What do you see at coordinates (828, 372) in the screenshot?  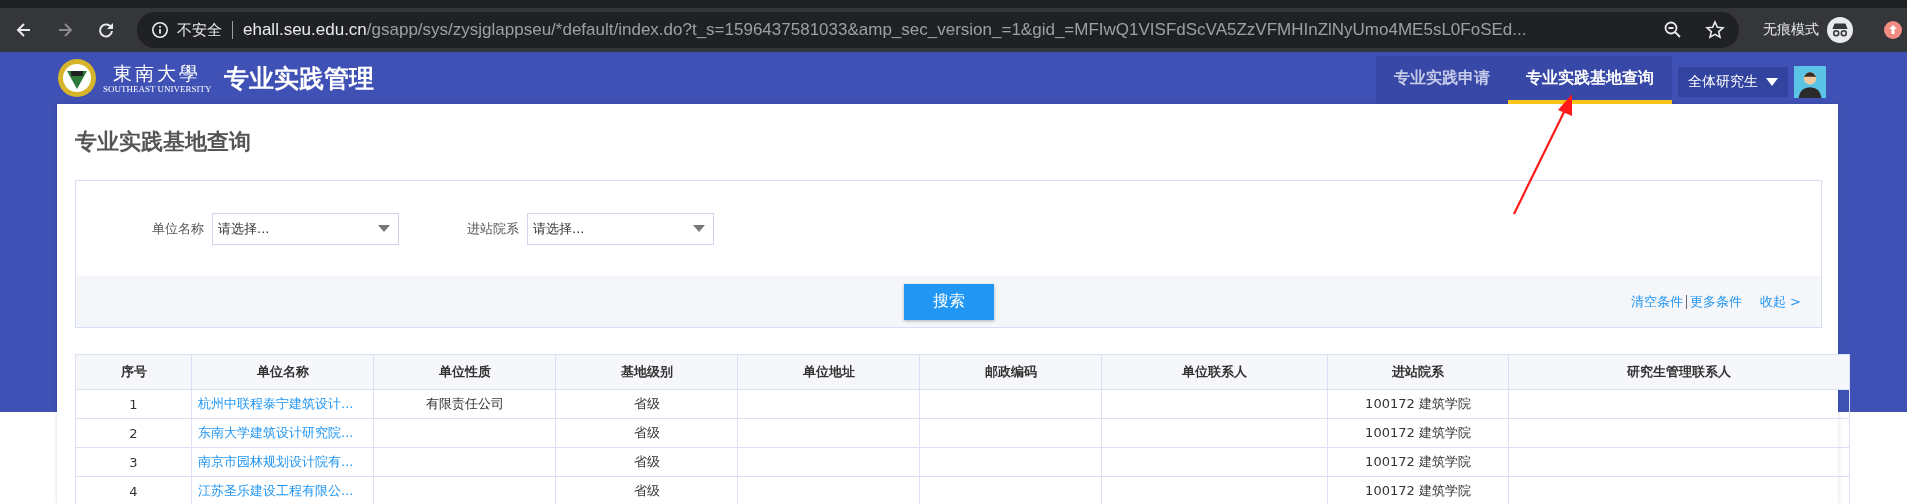 I see `column-header: 单位地址` at bounding box center [828, 372].